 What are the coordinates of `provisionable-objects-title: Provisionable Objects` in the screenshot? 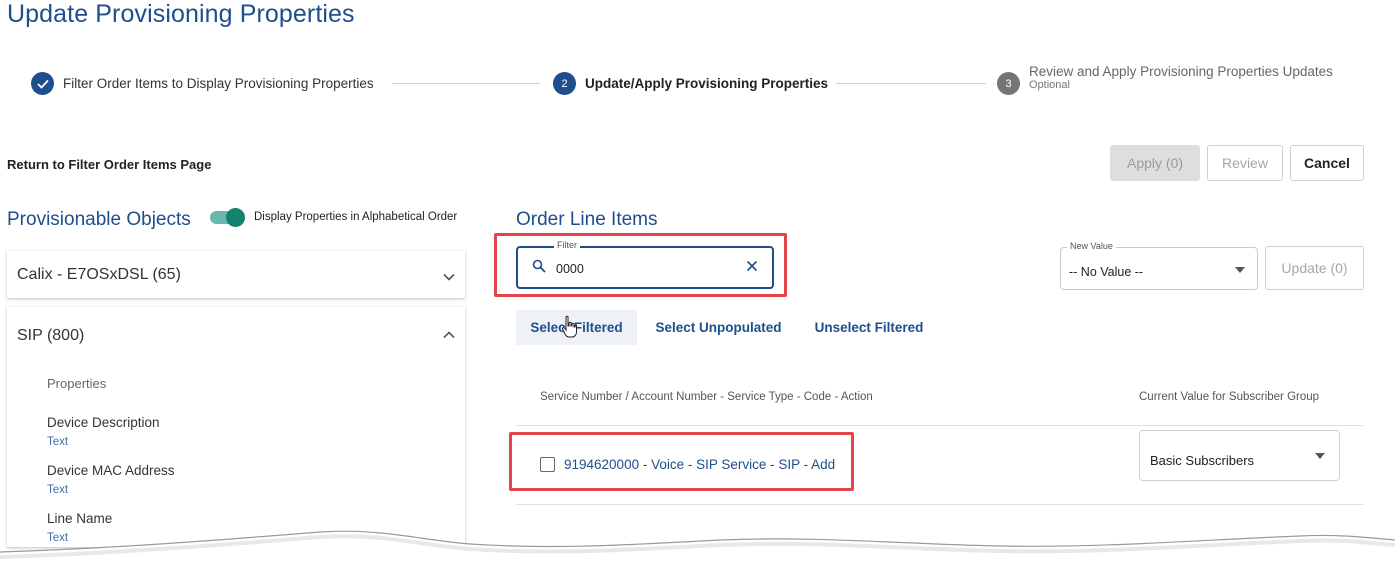 It's located at (99, 219).